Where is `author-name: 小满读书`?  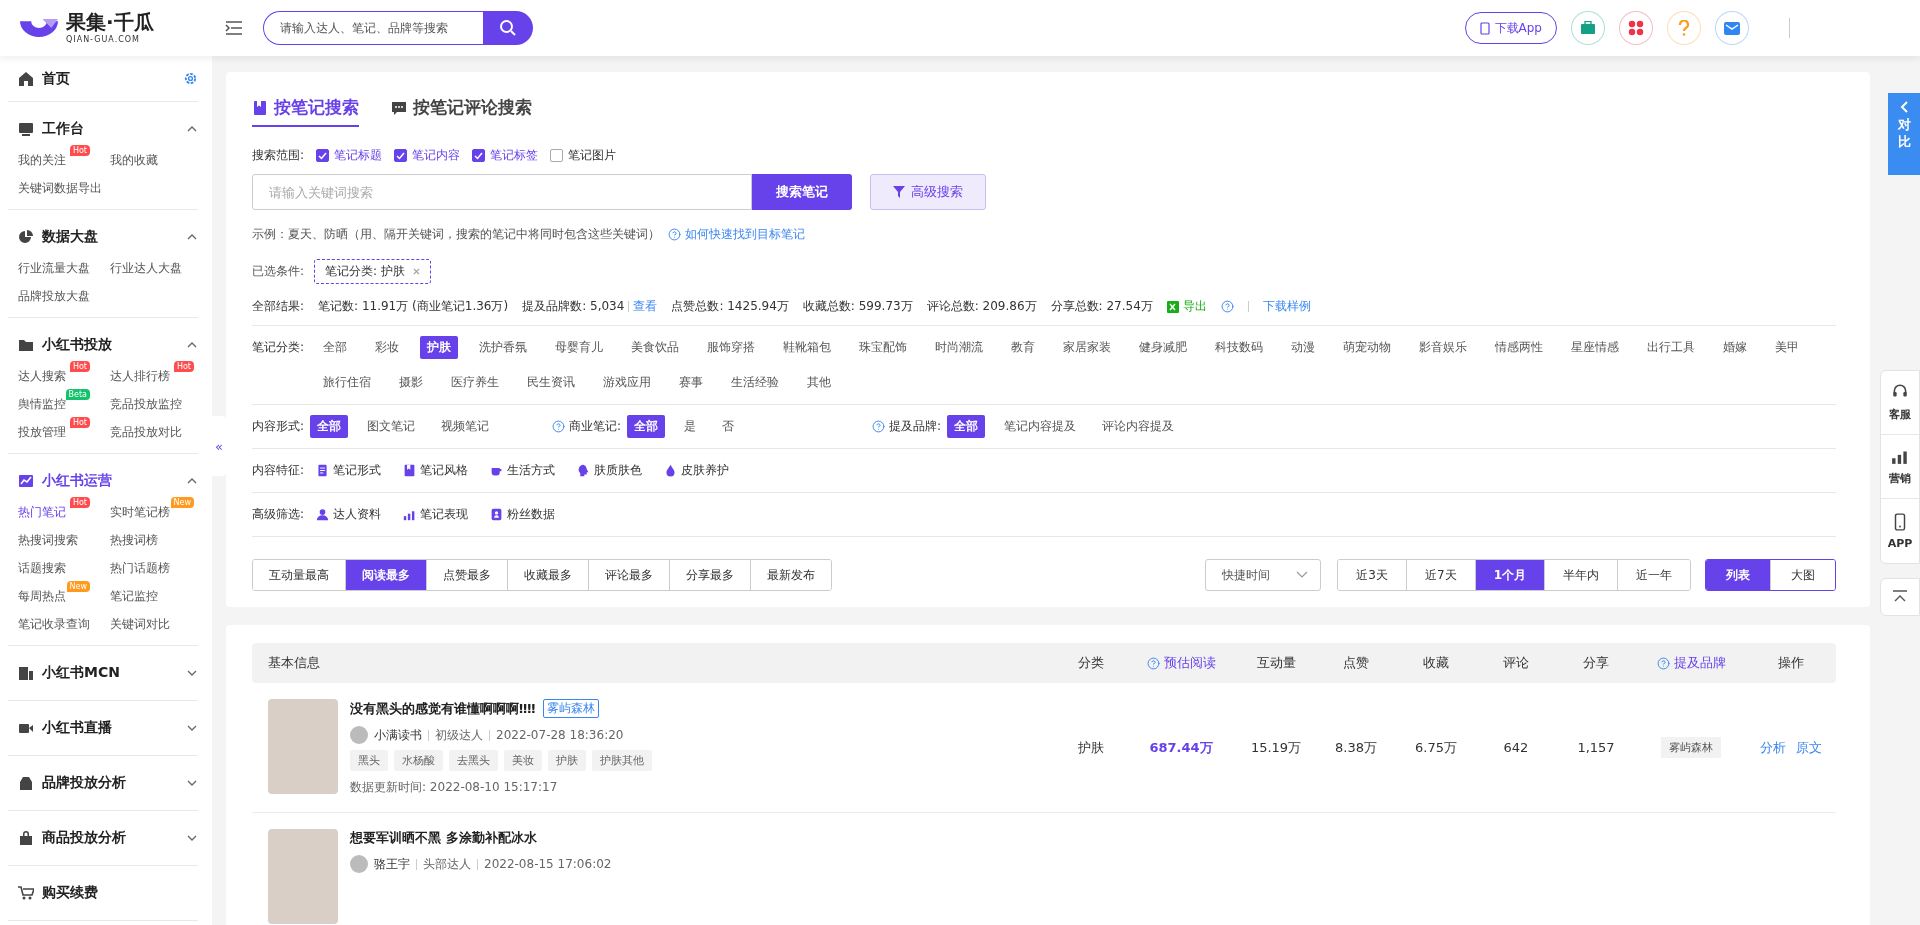
author-name: 小满读书 is located at coordinates (398, 735).